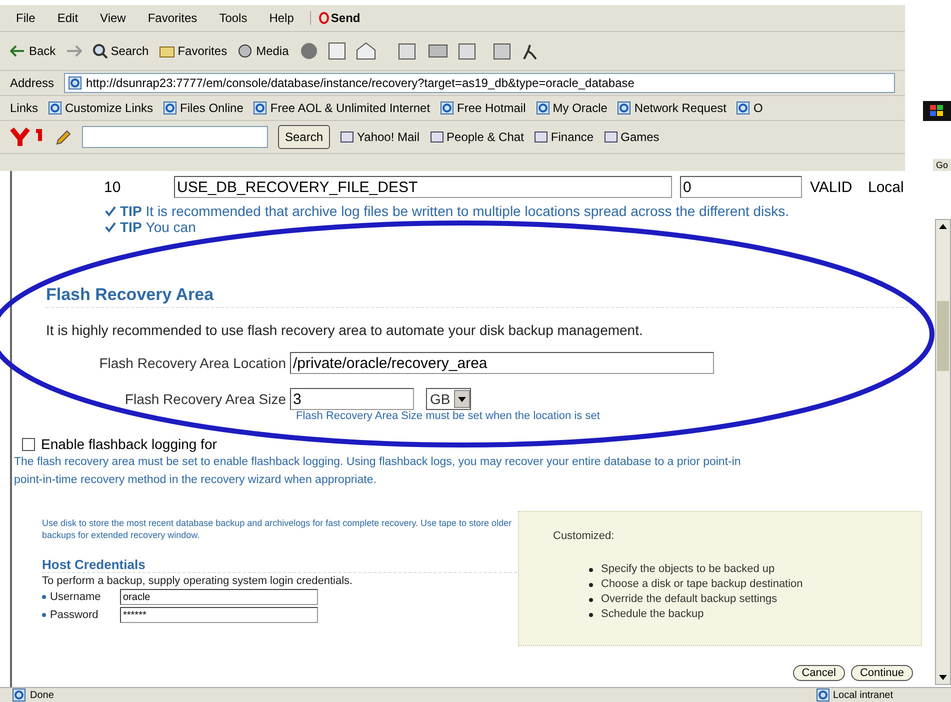 Image resolution: width=951 pixels, height=702 pixels. I want to click on go-button: Go, so click(941, 165).